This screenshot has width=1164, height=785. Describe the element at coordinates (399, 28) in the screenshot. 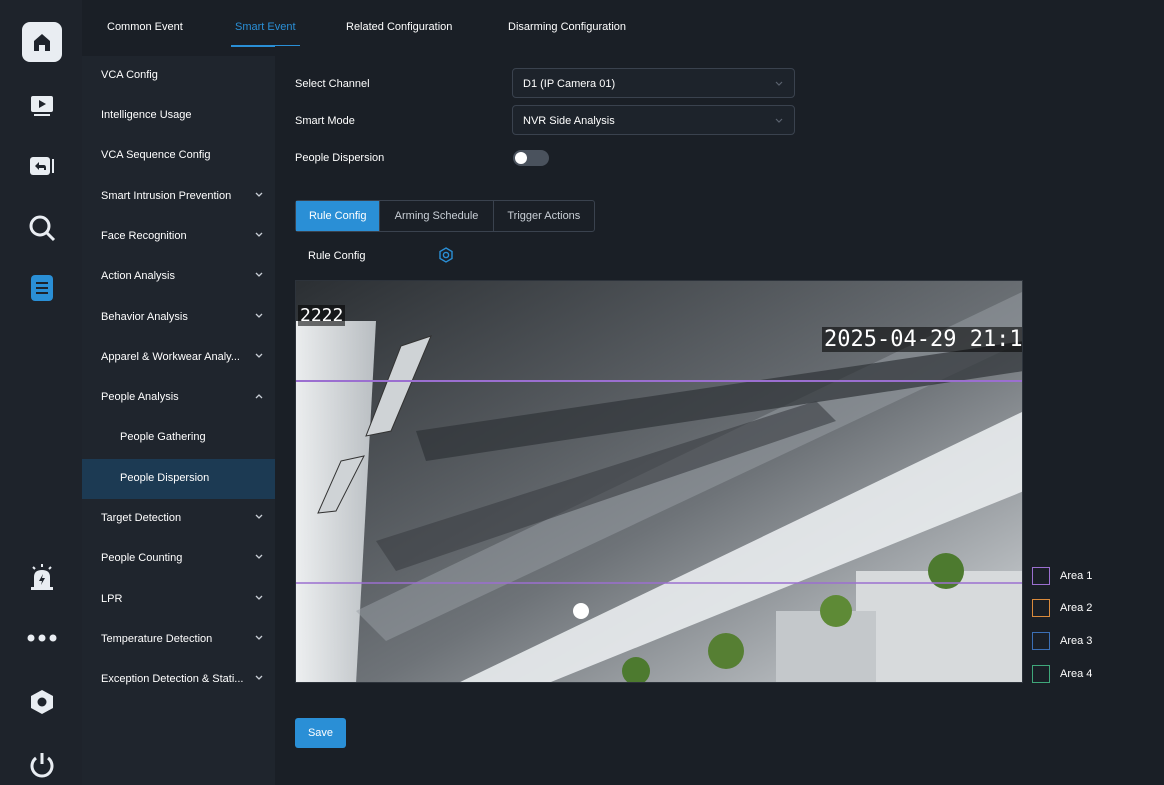

I see `tab-related-configuration: Related Configuration` at that location.